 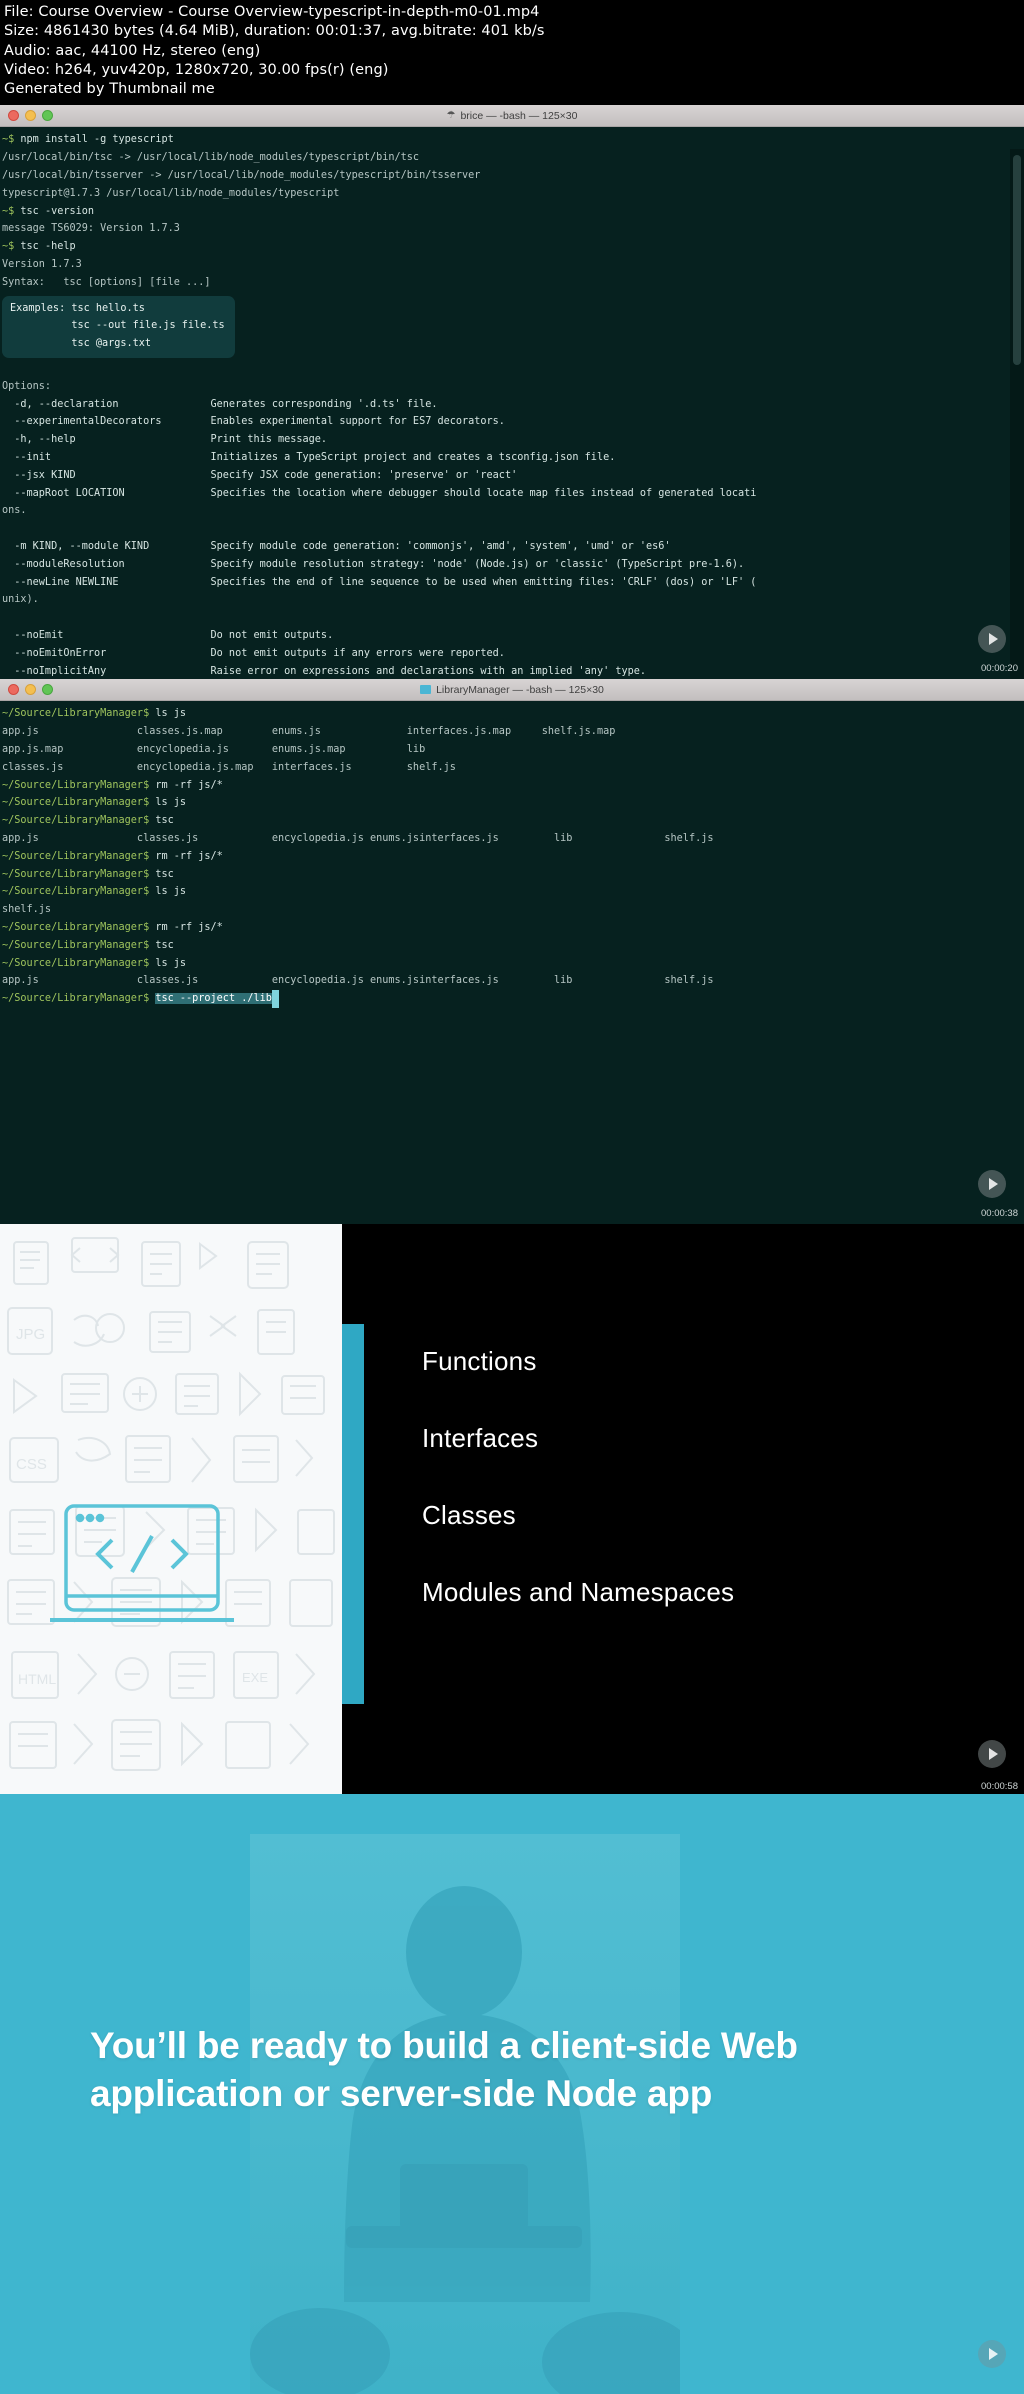 What do you see at coordinates (255, 1677) in the screenshot?
I see `svg-text: EXE` at bounding box center [255, 1677].